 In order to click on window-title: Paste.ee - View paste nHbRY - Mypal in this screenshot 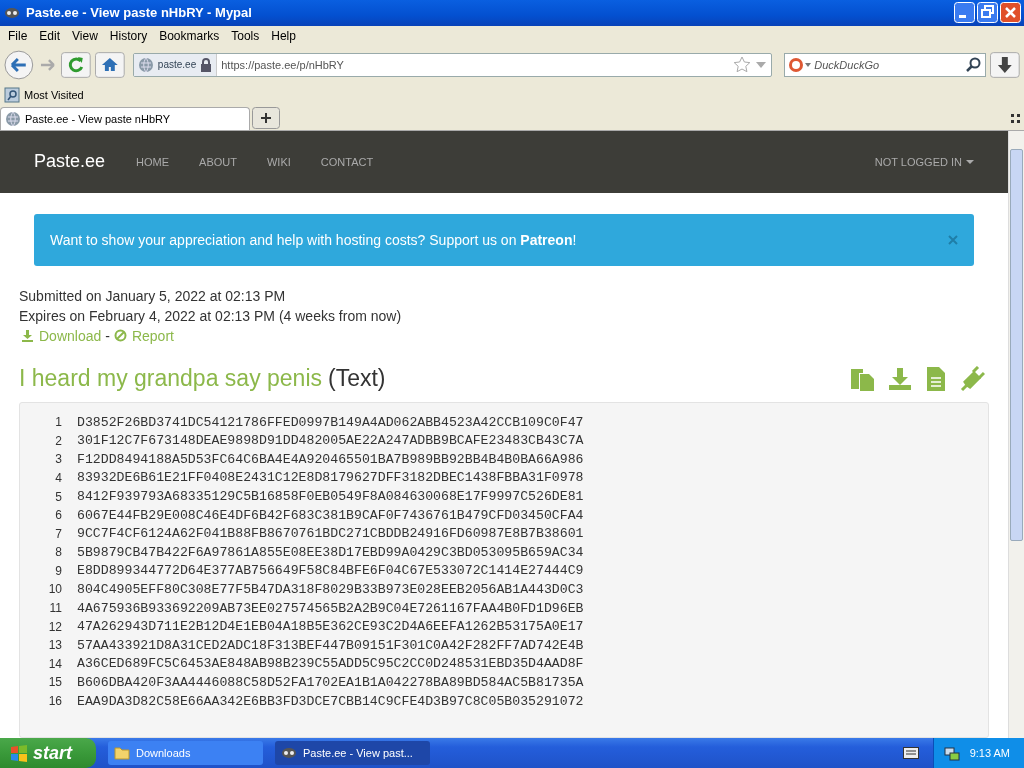, I will do `click(139, 13)`.